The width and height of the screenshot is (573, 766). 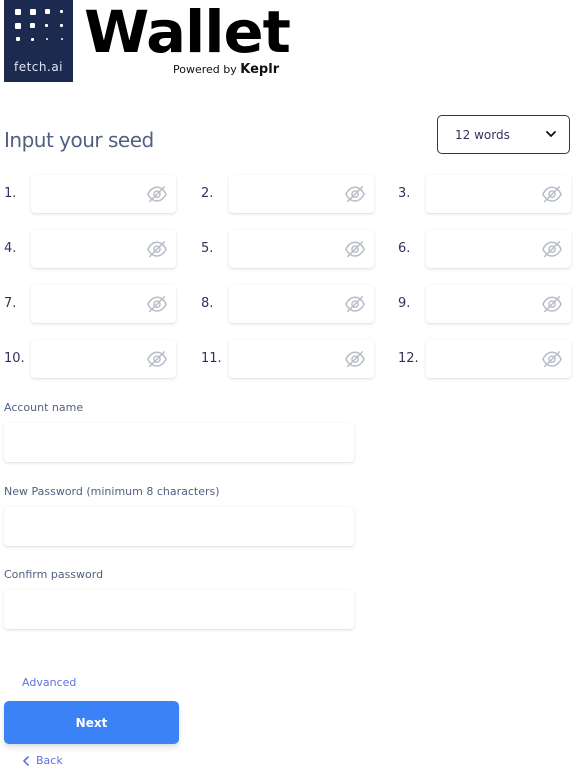 What do you see at coordinates (79, 140) in the screenshot?
I see `page-title: Input your seed` at bounding box center [79, 140].